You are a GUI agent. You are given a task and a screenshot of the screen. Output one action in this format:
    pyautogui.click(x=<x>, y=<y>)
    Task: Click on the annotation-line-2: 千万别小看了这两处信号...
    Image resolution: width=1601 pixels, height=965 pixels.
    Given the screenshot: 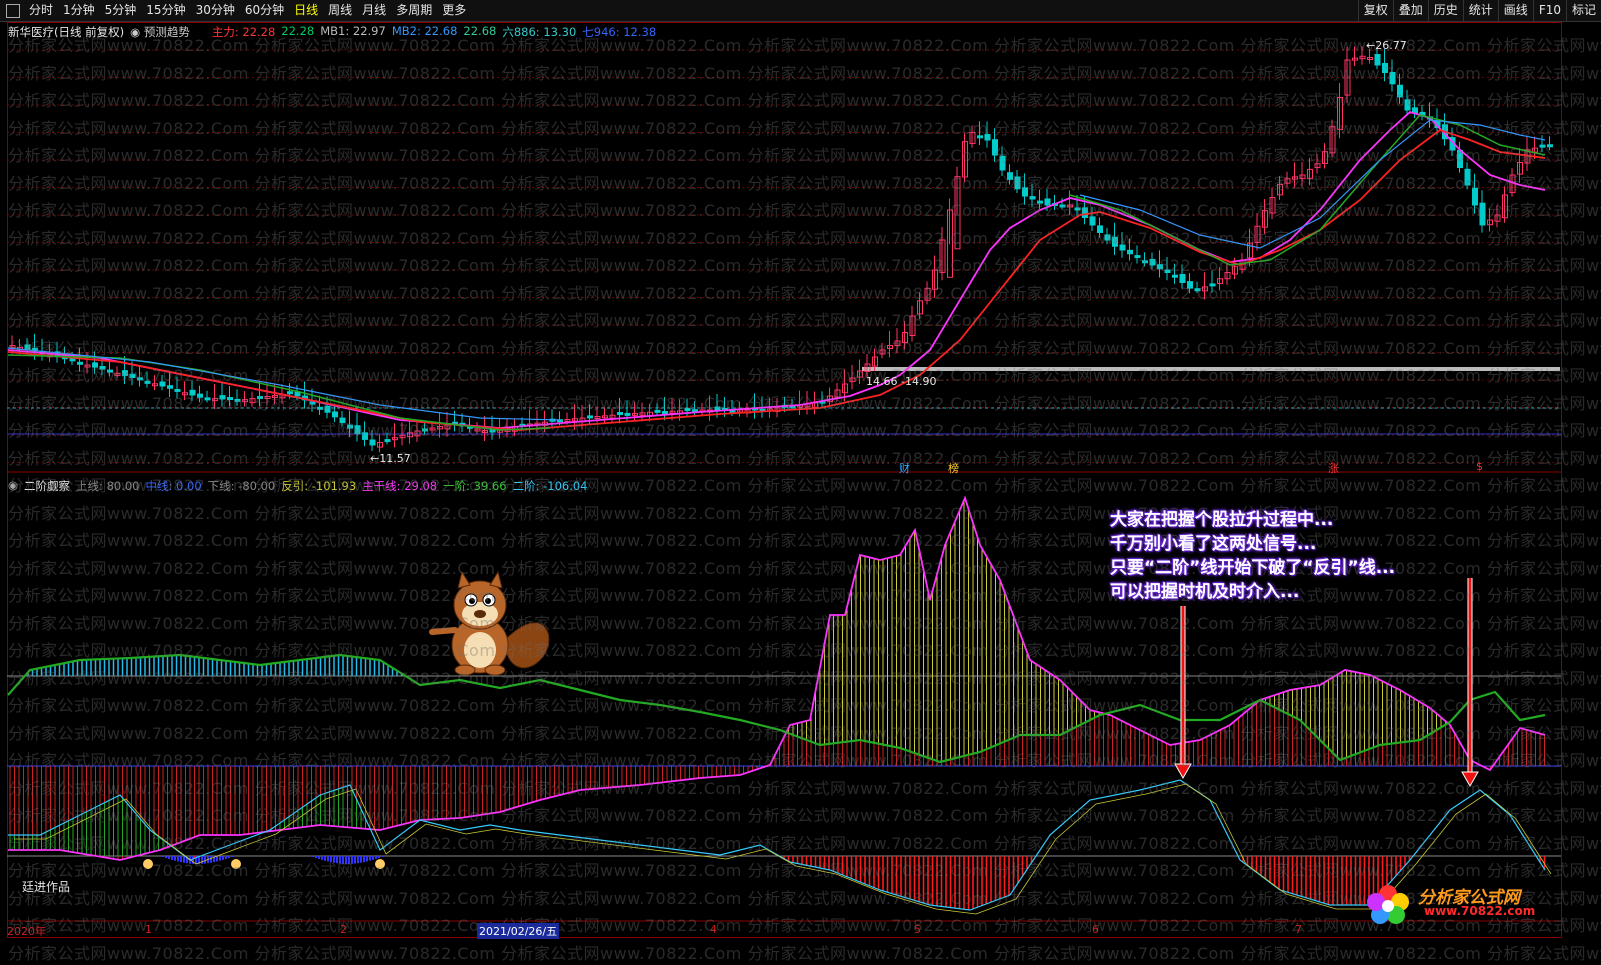 What is the action you would take?
    pyautogui.click(x=1213, y=544)
    